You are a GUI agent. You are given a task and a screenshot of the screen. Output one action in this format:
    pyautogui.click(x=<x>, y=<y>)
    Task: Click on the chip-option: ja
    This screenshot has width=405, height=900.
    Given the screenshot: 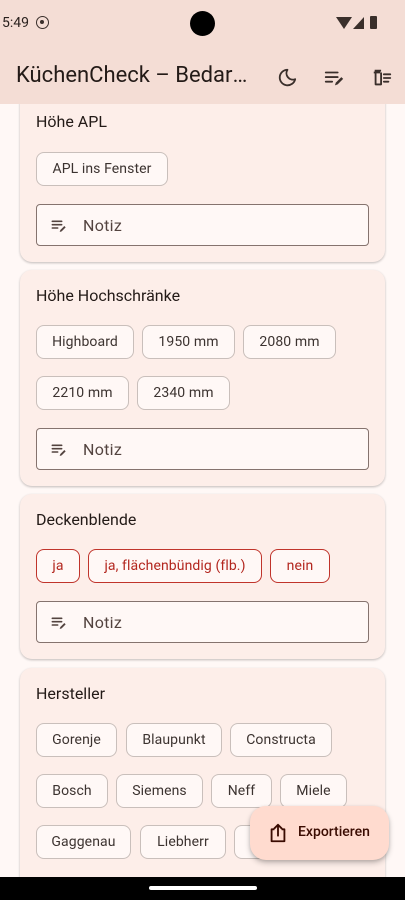 What is the action you would take?
    pyautogui.click(x=58, y=566)
    